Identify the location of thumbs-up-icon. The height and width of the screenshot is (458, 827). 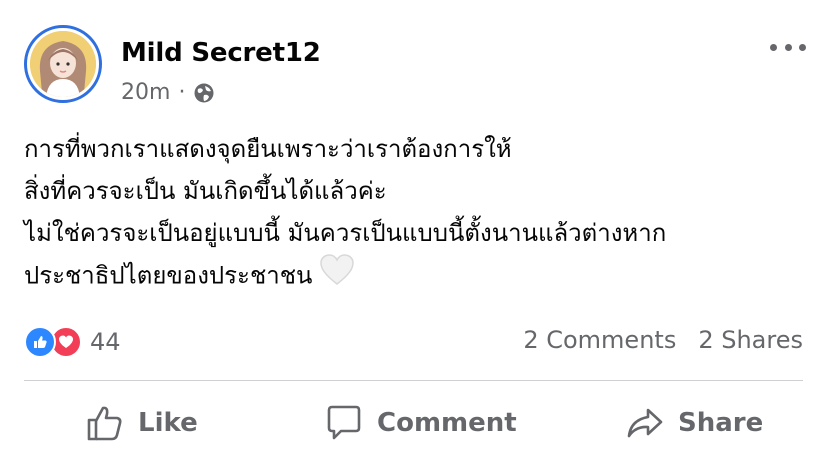
(105, 423).